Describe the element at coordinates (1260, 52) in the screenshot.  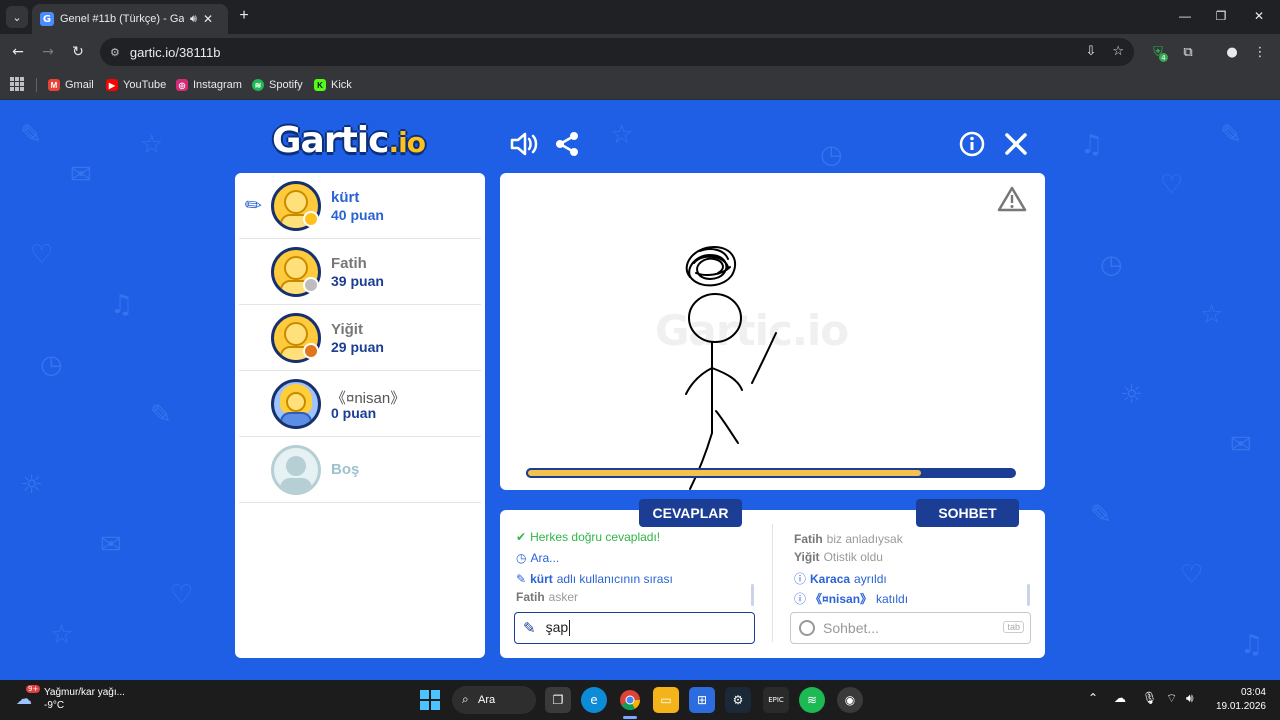
I see `browser-menu-icon: ⋮` at that location.